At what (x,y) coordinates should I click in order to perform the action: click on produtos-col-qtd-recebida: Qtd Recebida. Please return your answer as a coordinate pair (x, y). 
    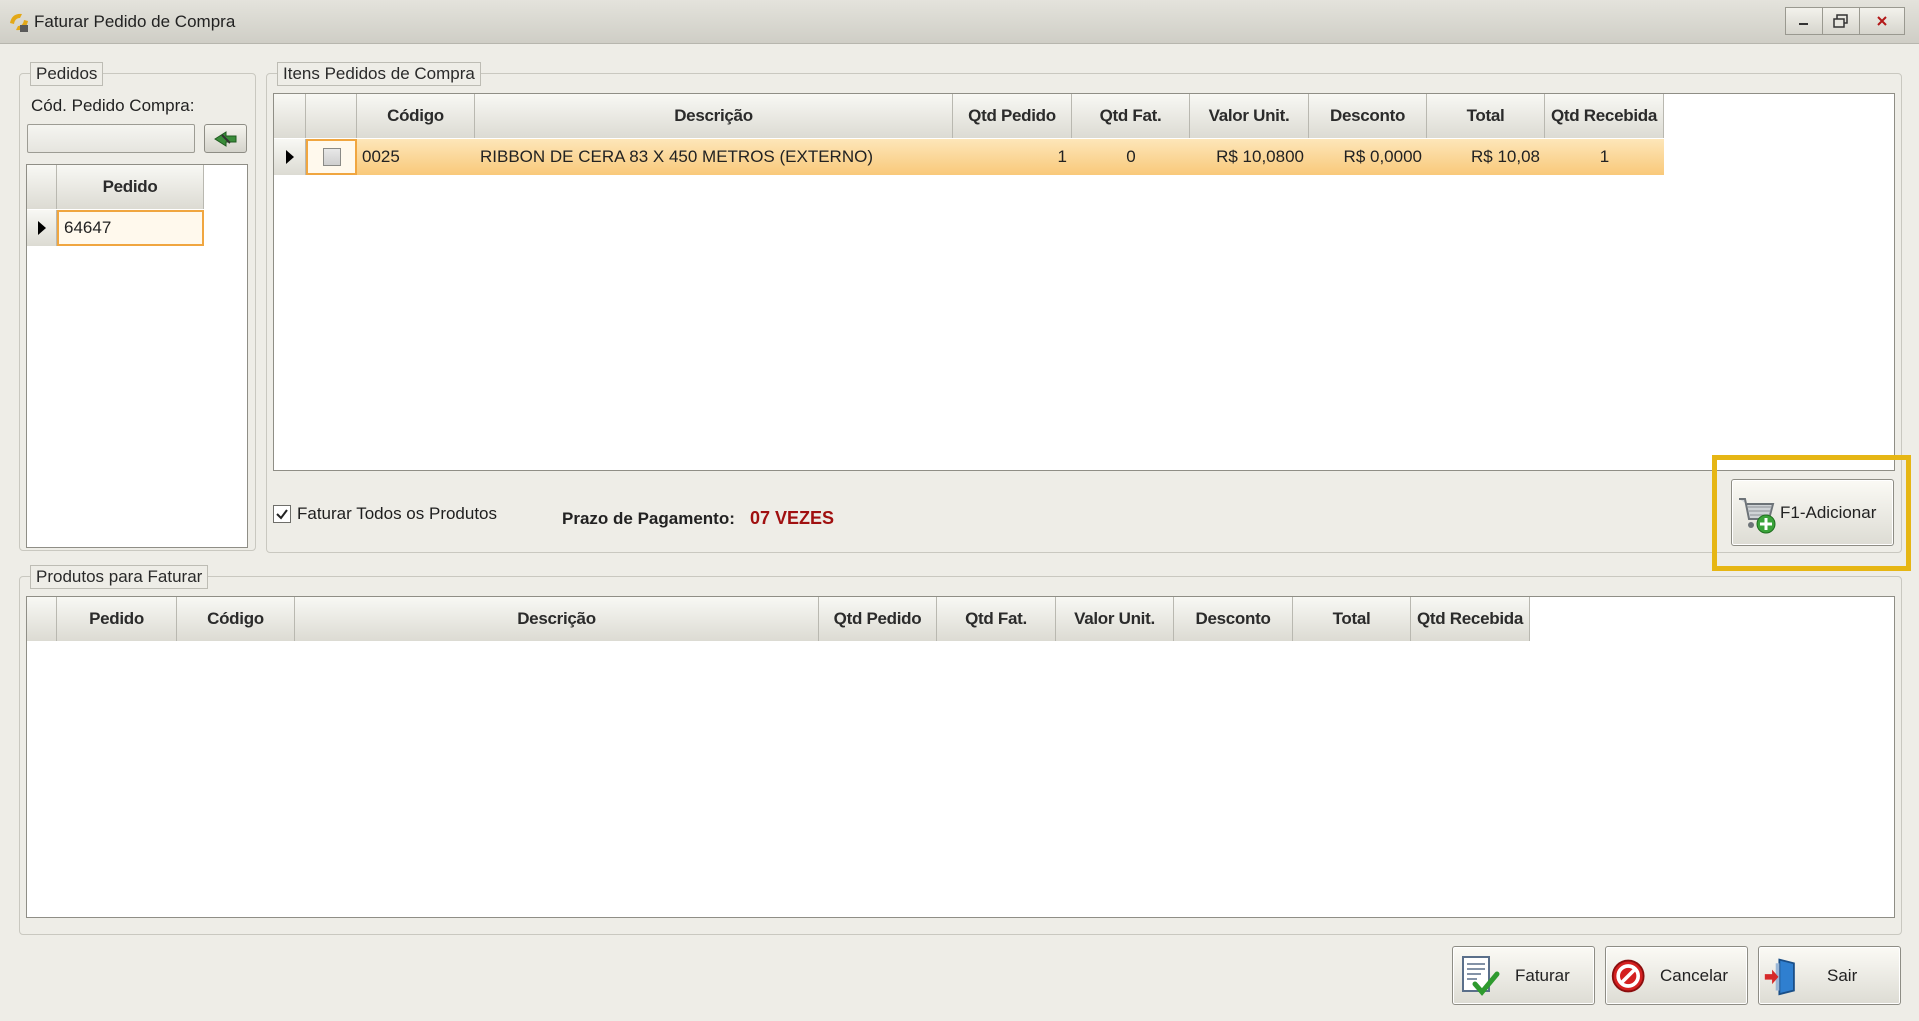
    Looking at the image, I should click on (1470, 619).